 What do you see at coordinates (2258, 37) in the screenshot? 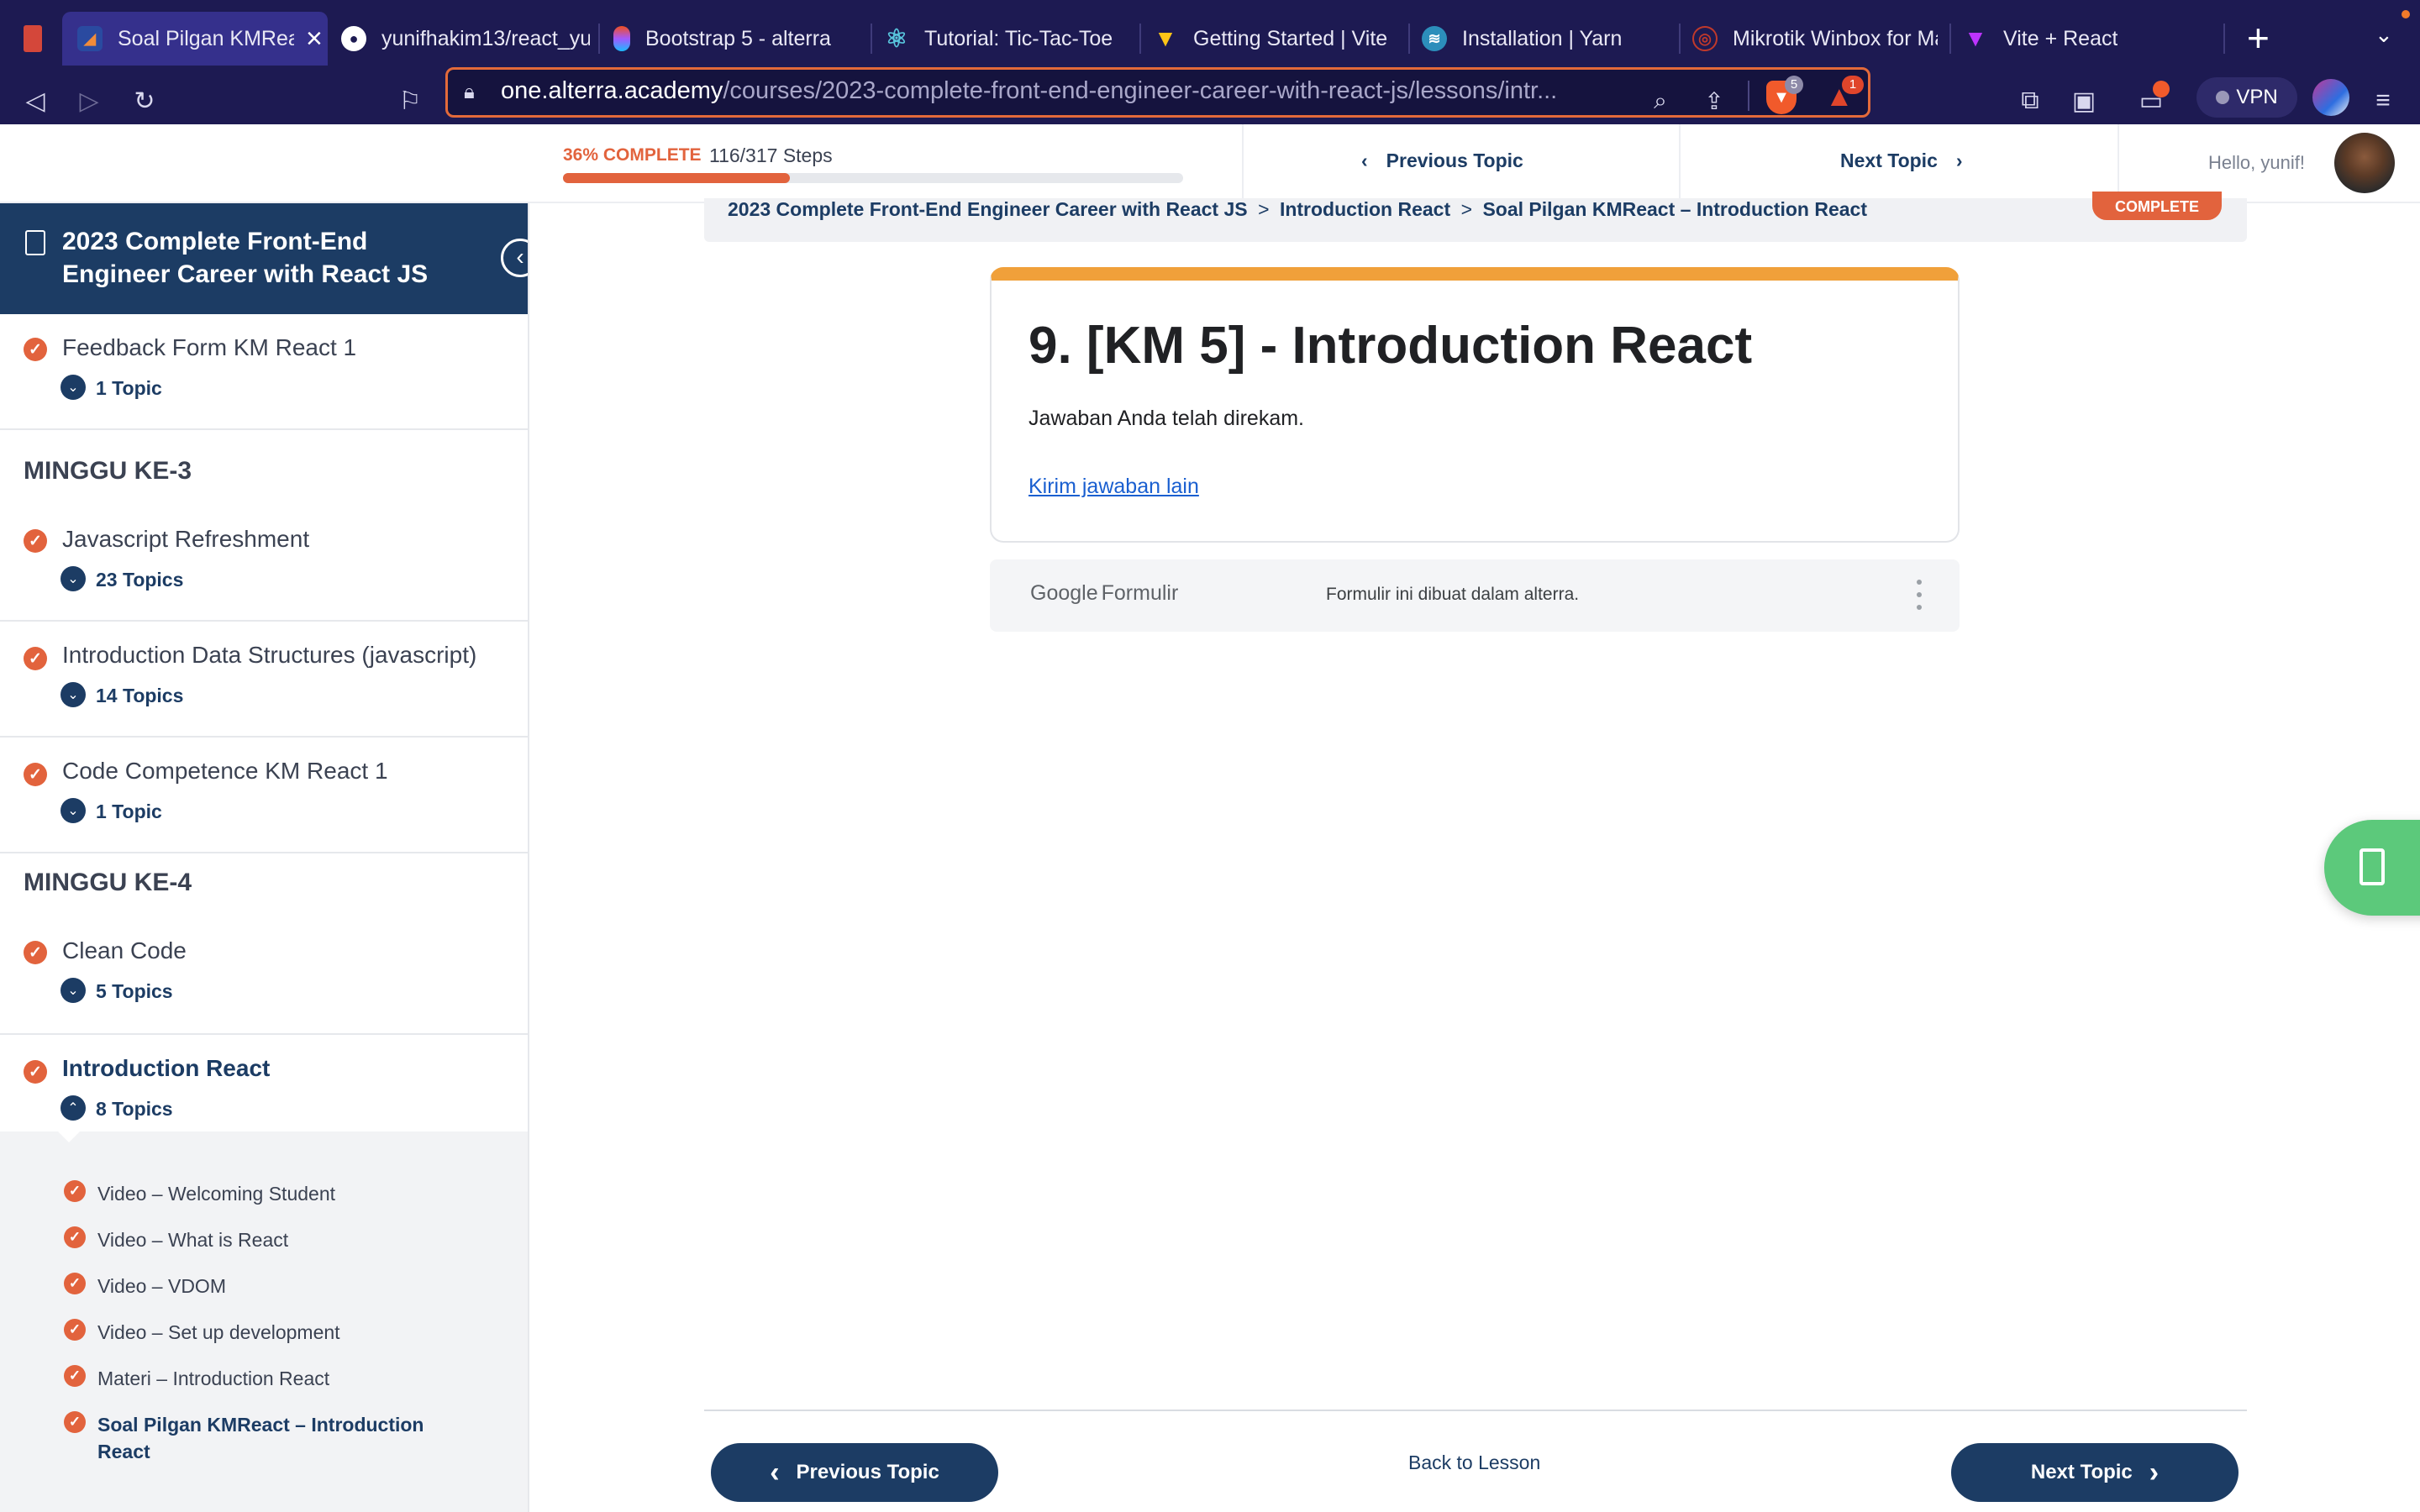
I see `new-tab-button: +` at bounding box center [2258, 37].